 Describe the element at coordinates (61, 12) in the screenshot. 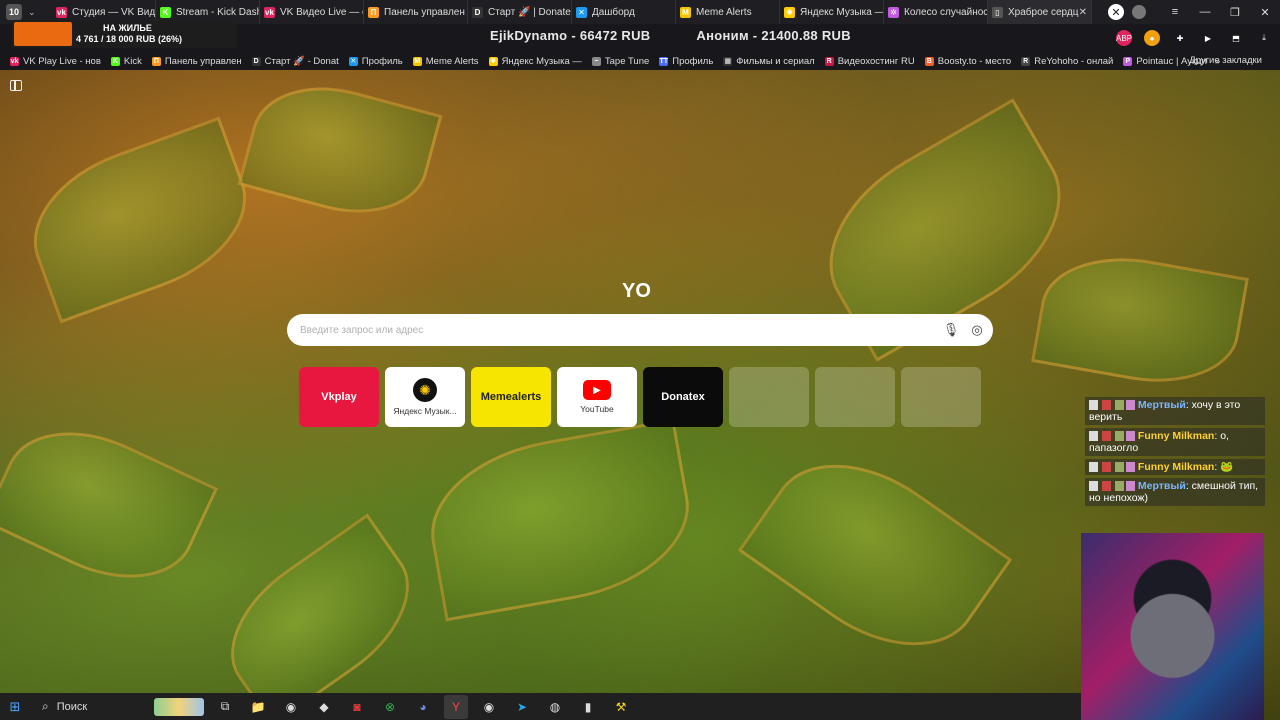

I see `vk-video-icon: vk` at that location.